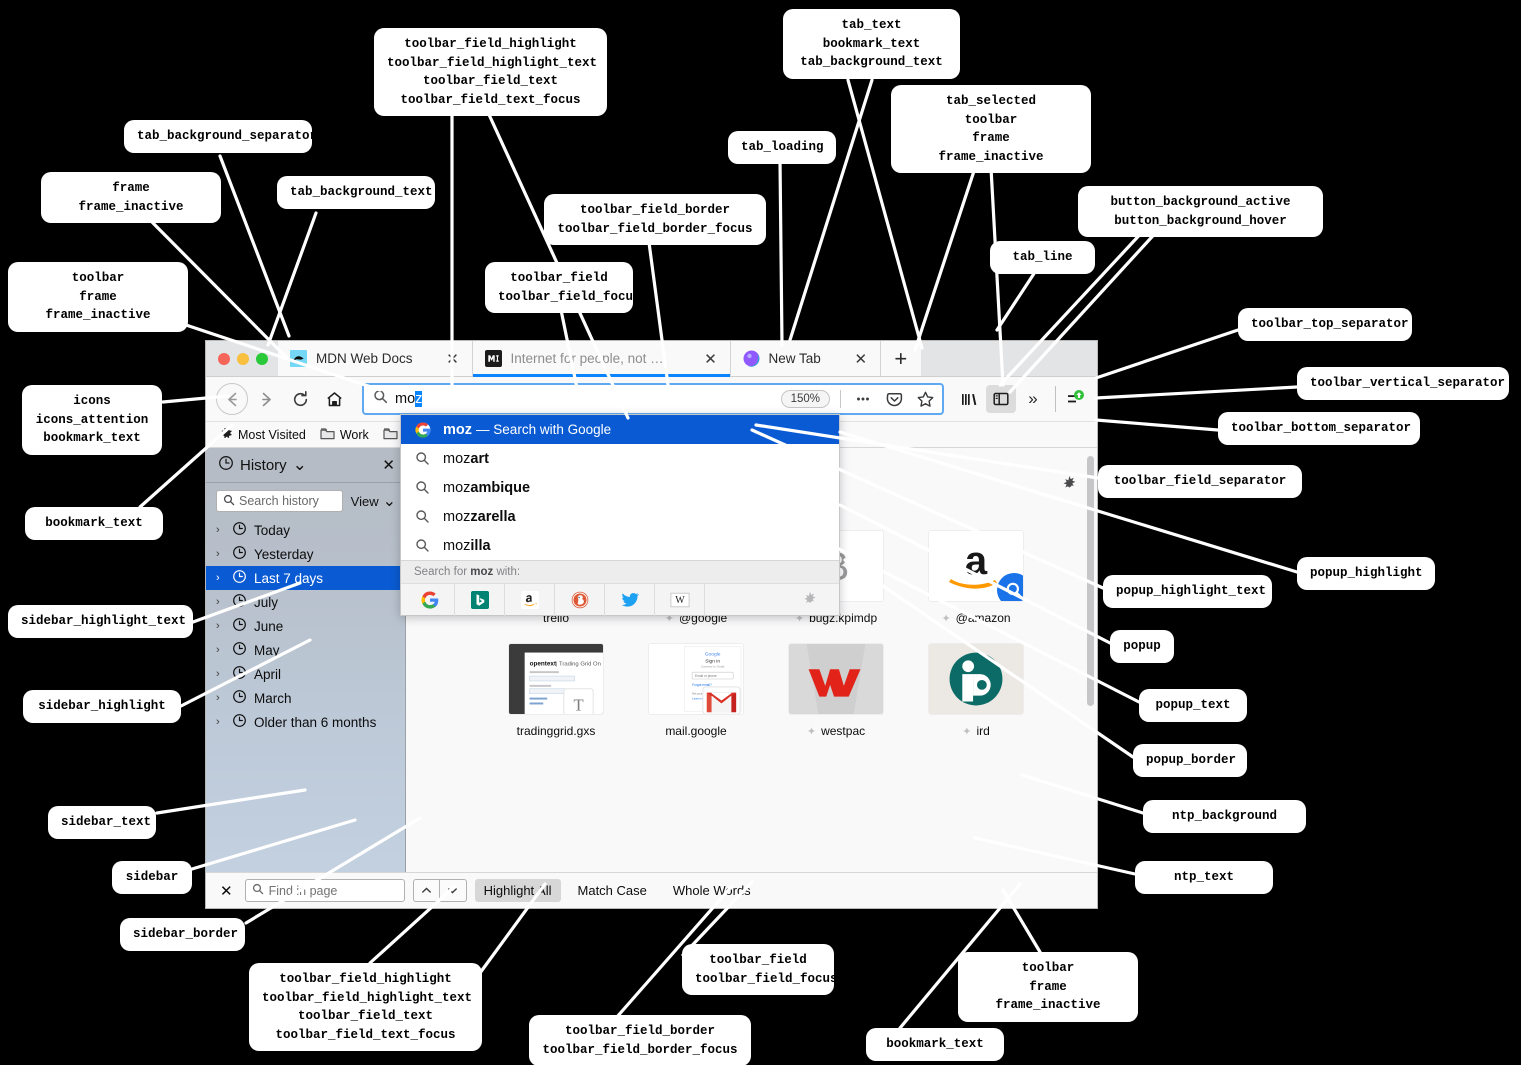  I want to click on new-tab-button: +, so click(900, 358).